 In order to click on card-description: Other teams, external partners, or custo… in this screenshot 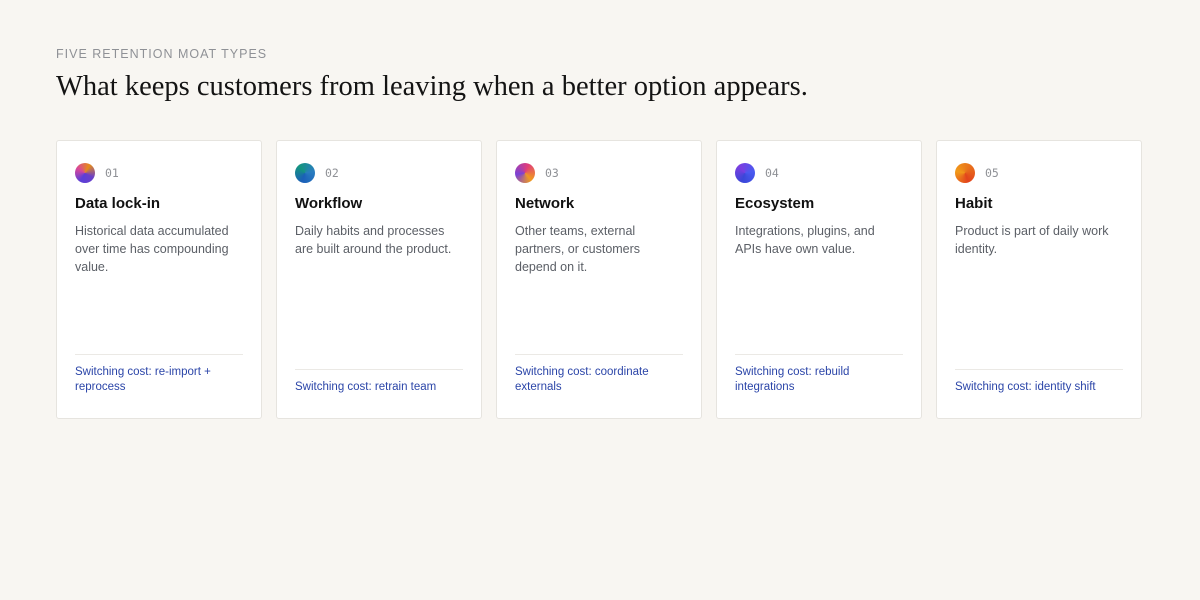, I will do `click(578, 249)`.